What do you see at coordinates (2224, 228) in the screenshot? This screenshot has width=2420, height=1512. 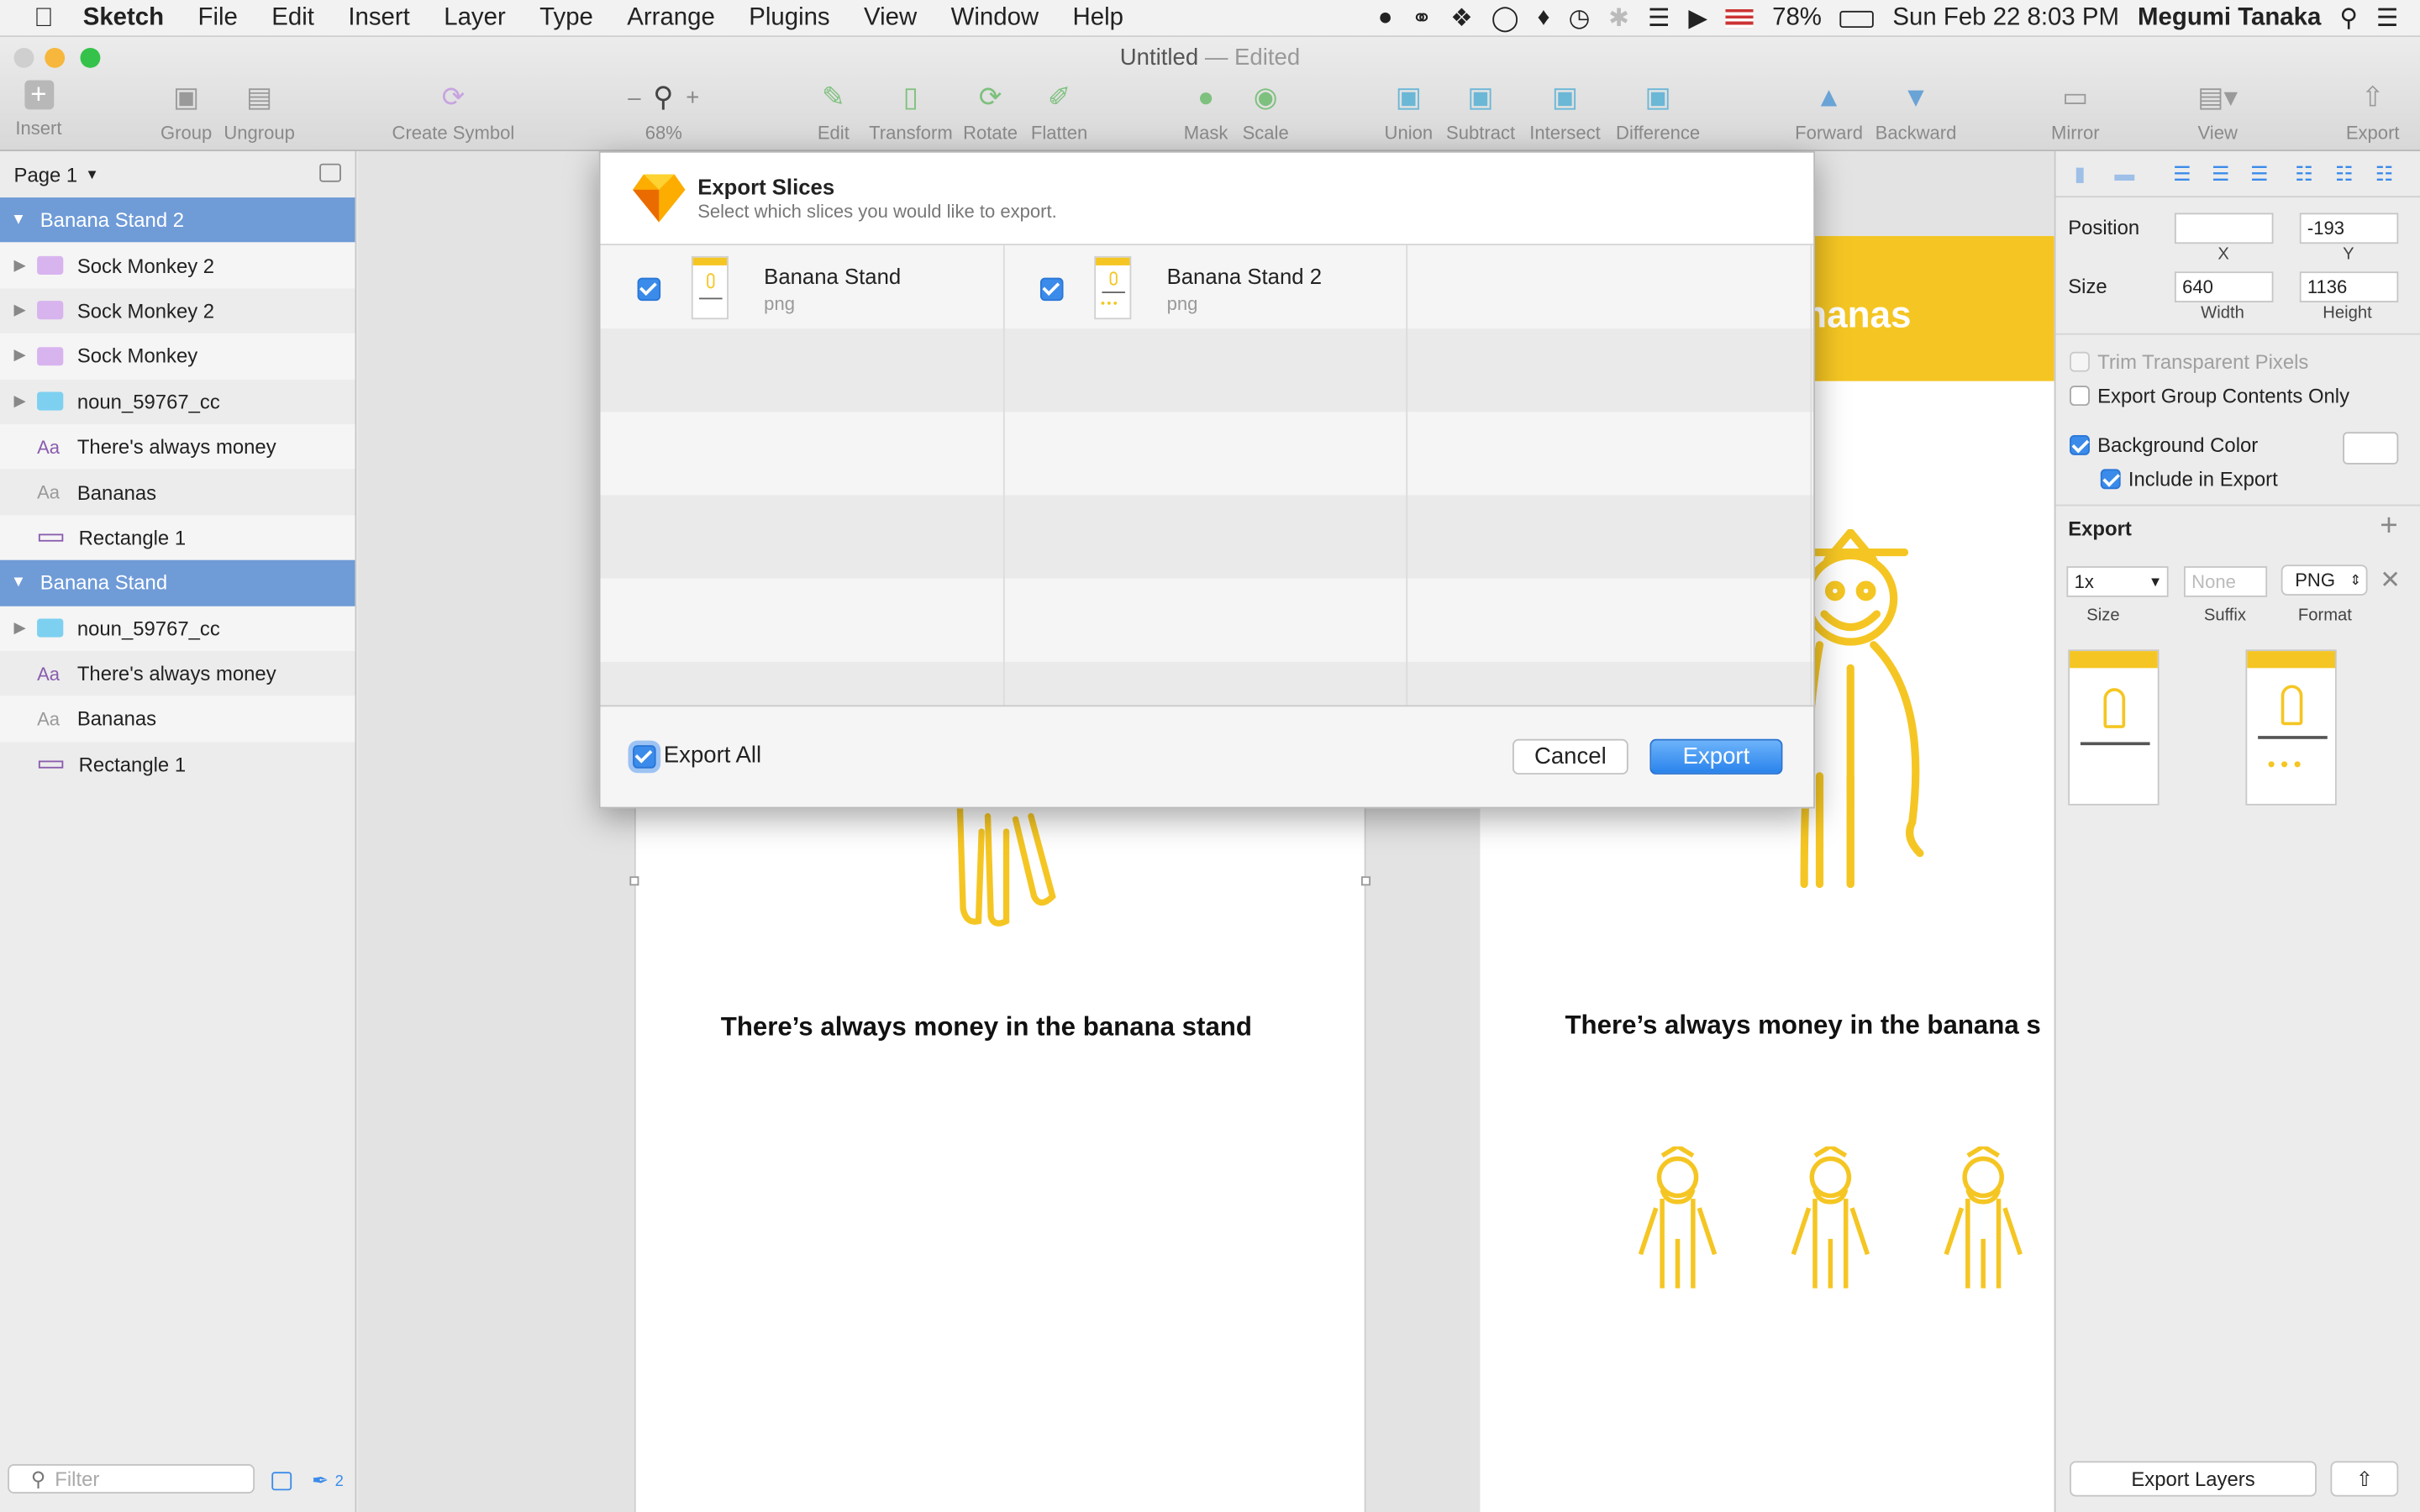 I see `position-x-field` at bounding box center [2224, 228].